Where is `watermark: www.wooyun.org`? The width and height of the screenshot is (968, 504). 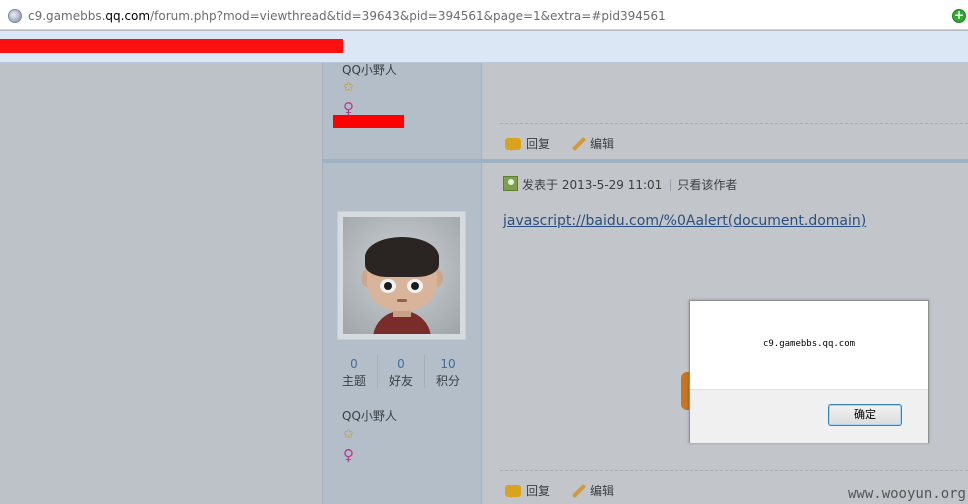 watermark: www.wooyun.org is located at coordinates (906, 494).